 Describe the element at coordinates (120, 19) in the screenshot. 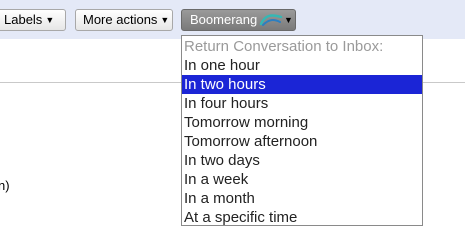

I see `more-actions-button-label: More actions` at that location.